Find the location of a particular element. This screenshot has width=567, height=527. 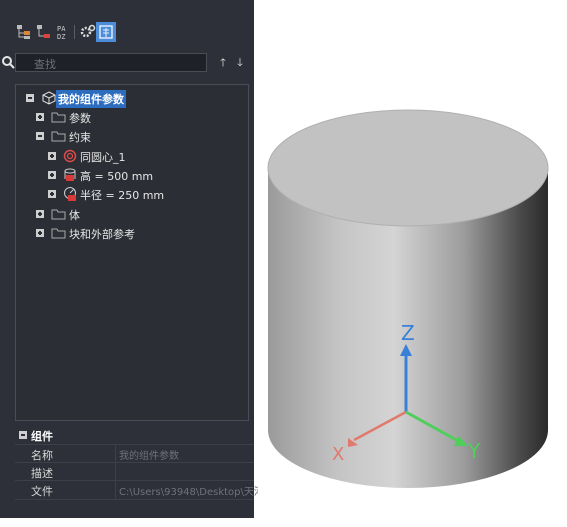

tree-item-label: 半径 = 250 mm is located at coordinates (122, 195).